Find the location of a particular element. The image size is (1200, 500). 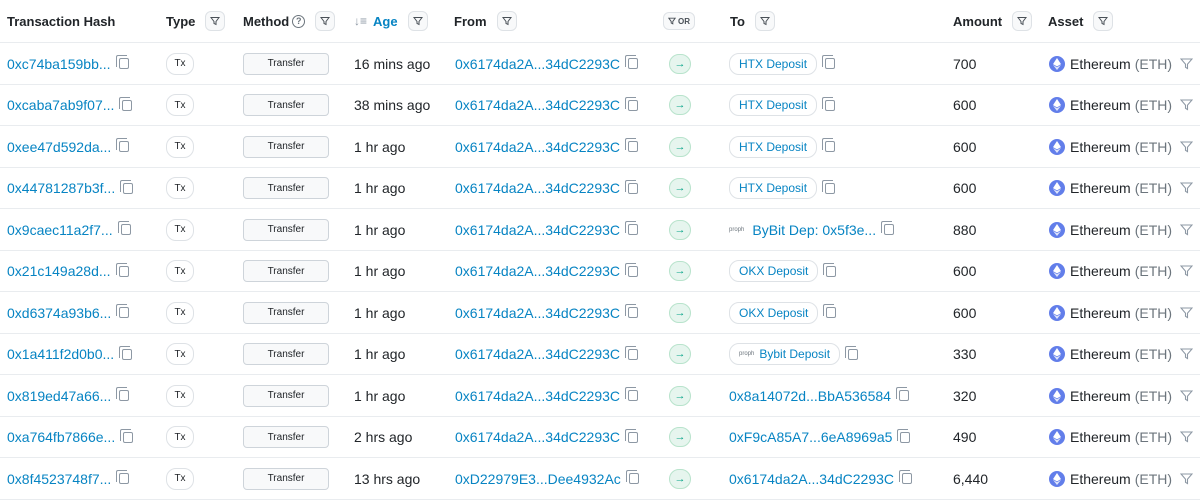

to-filter-button is located at coordinates (764, 21).